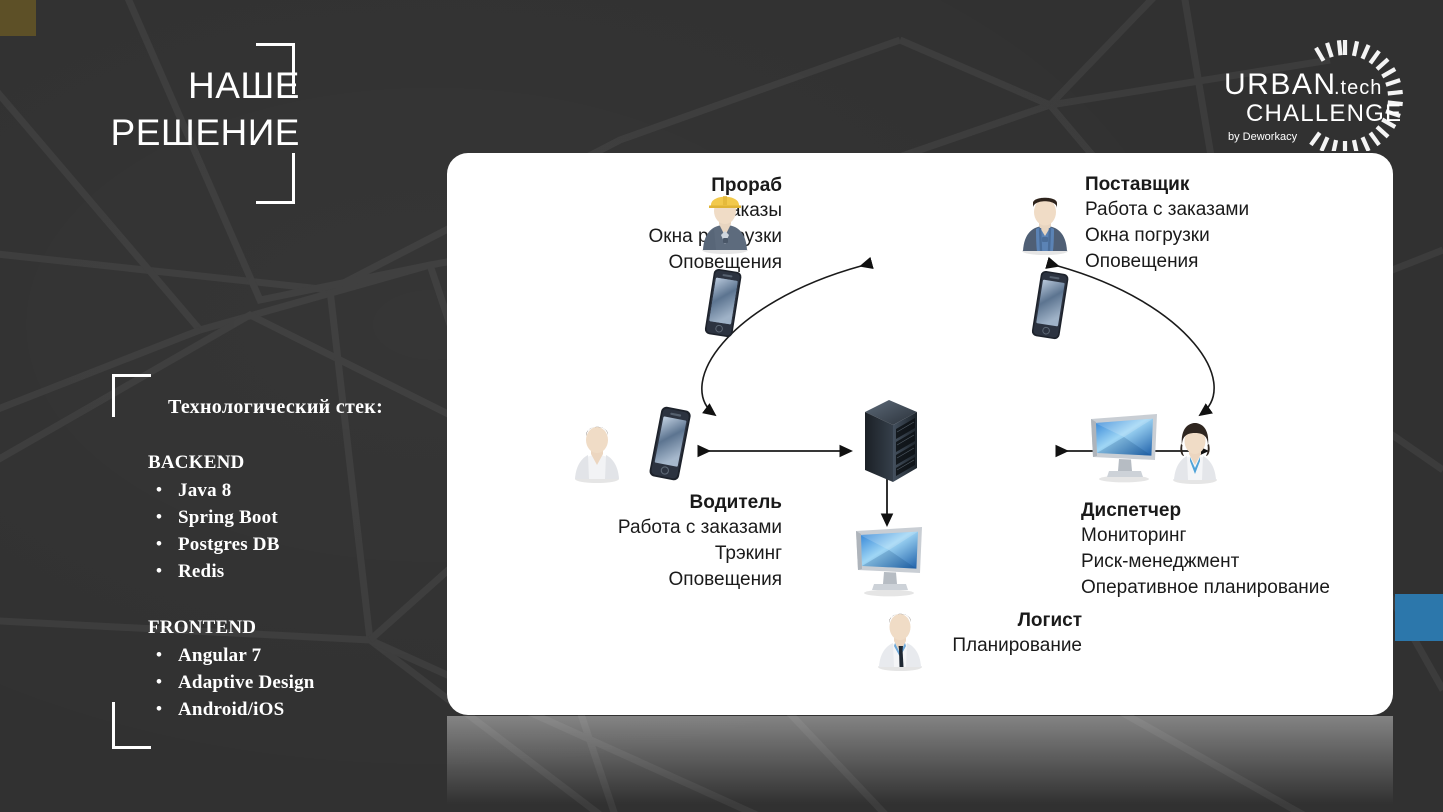  I want to click on backend-list: Java 8 Spring Boot Postgres DB Redis, so click(295, 530).